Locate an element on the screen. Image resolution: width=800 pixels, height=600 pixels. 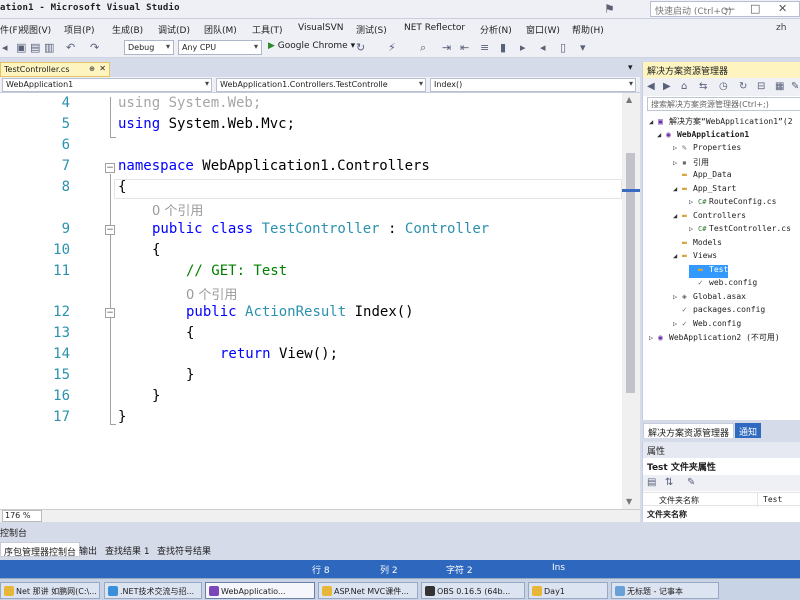
home-icon: ⌂ is located at coordinates (684, 86).